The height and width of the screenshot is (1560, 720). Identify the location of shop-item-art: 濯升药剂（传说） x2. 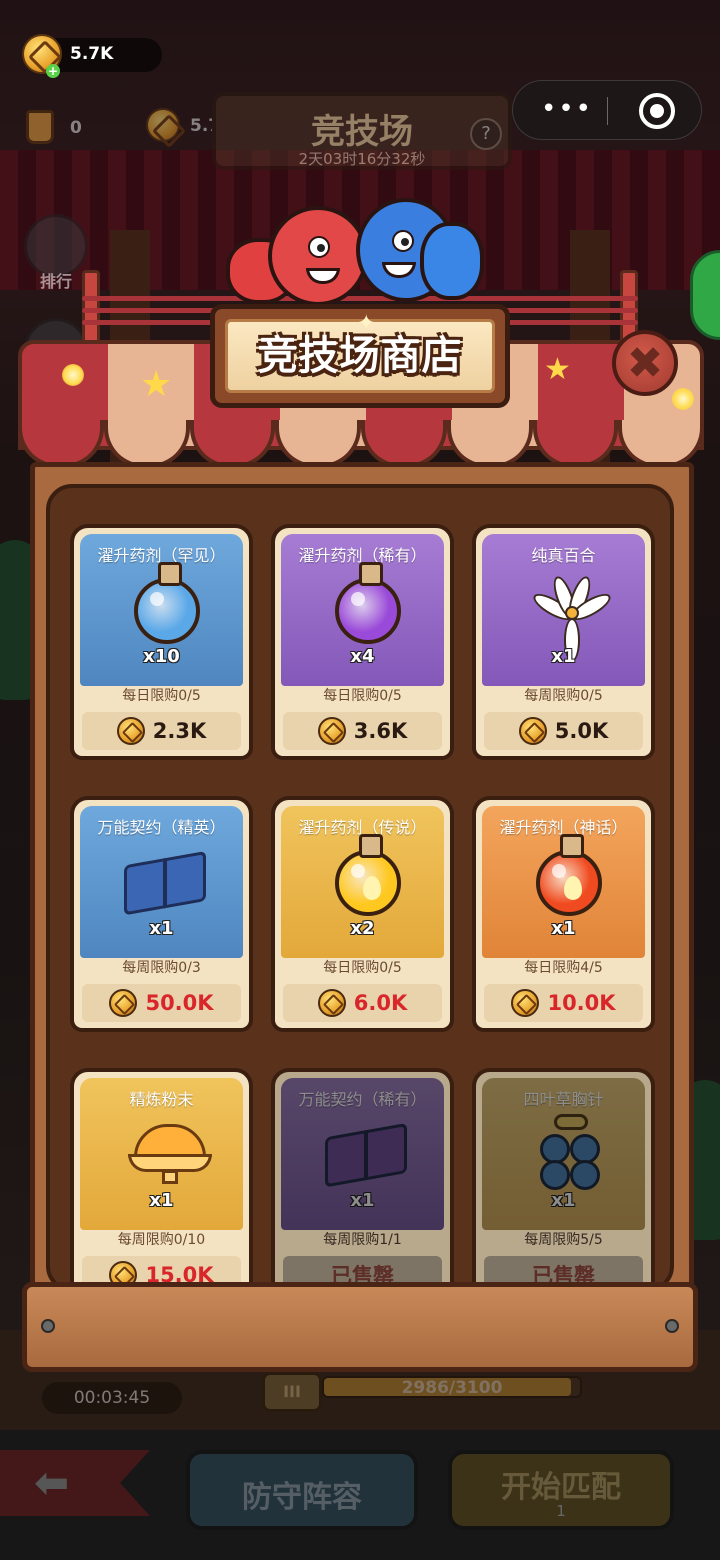
(362, 882).